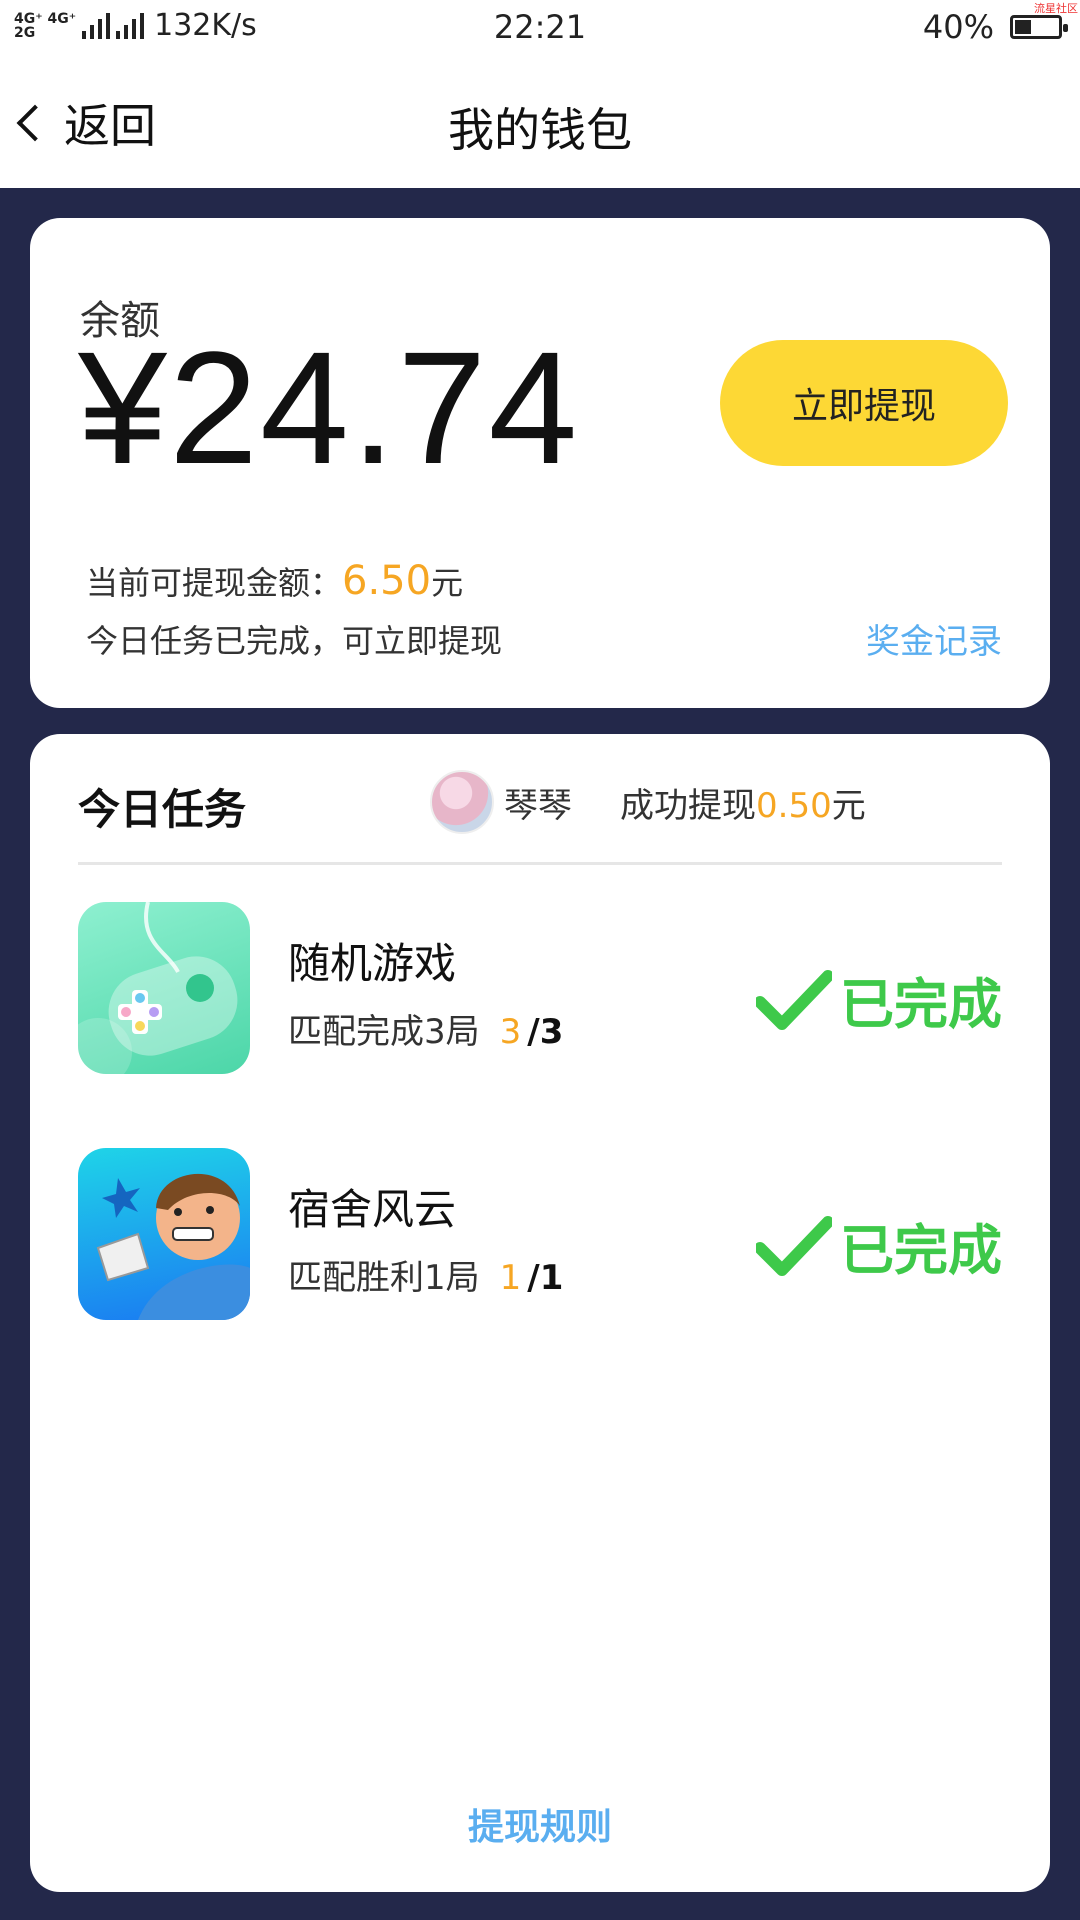  Describe the element at coordinates (540, 130) in the screenshot. I see `page-title: 我的钱包` at that location.